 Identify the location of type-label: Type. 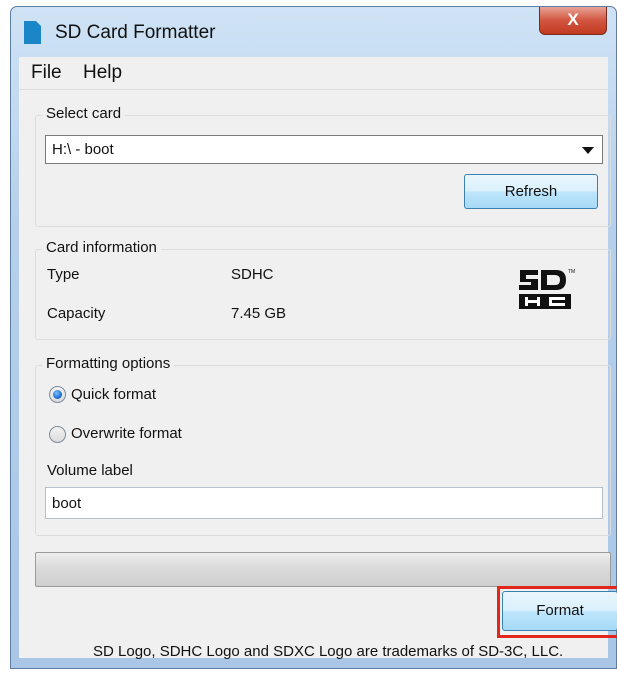
(63, 274).